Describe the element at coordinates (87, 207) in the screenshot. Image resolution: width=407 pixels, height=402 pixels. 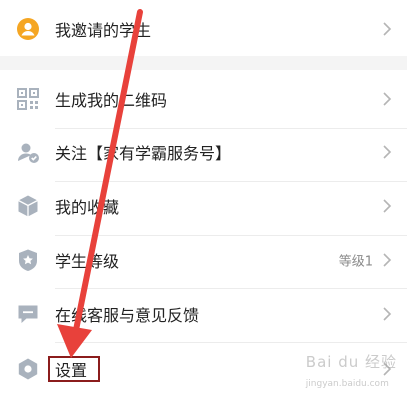
I see `menu-item-label: 我的收藏` at that location.